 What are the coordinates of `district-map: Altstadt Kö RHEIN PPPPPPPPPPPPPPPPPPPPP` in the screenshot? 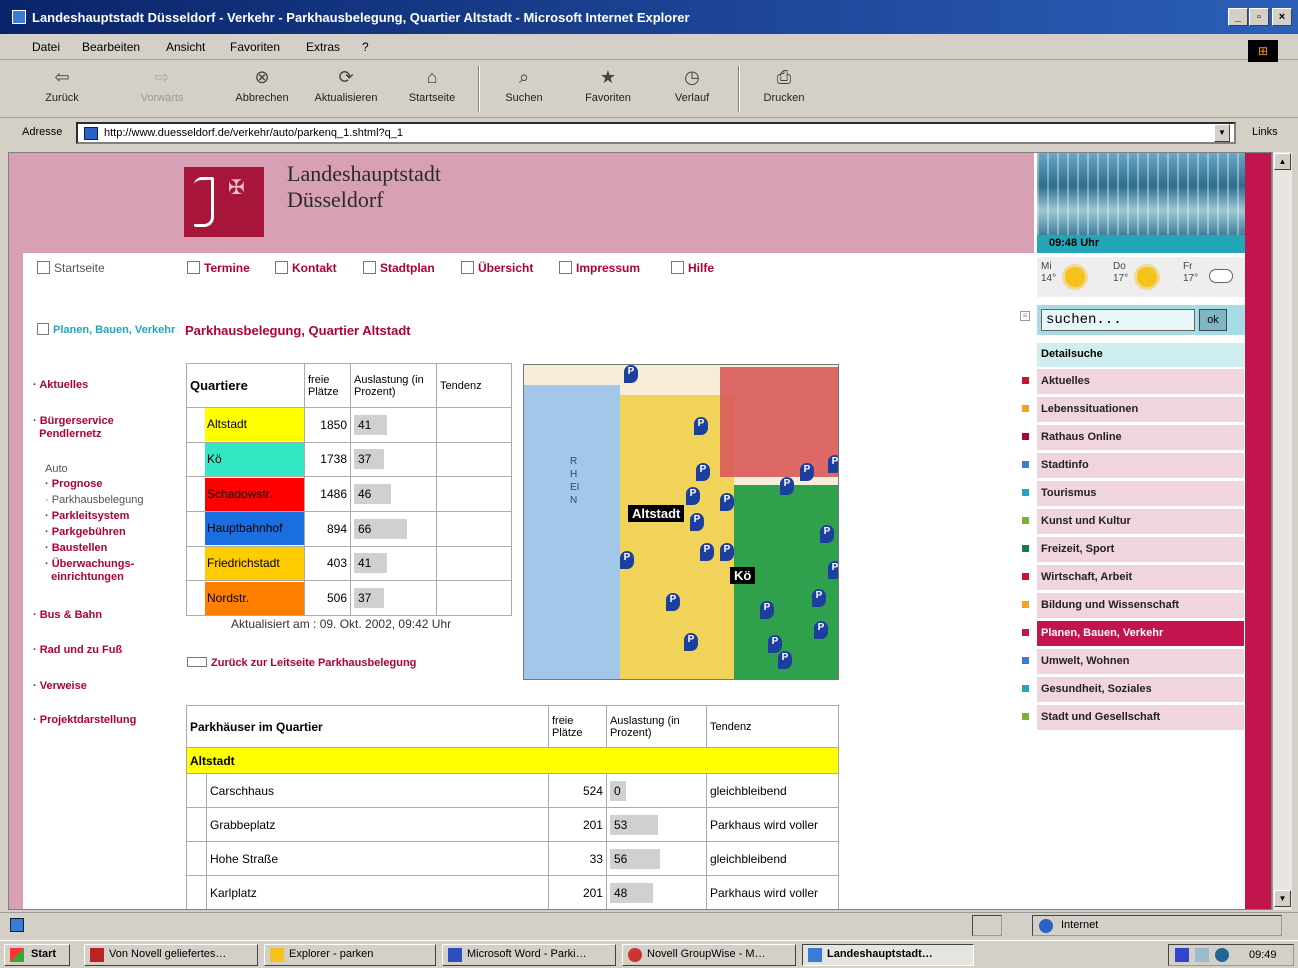 It's located at (681, 522).